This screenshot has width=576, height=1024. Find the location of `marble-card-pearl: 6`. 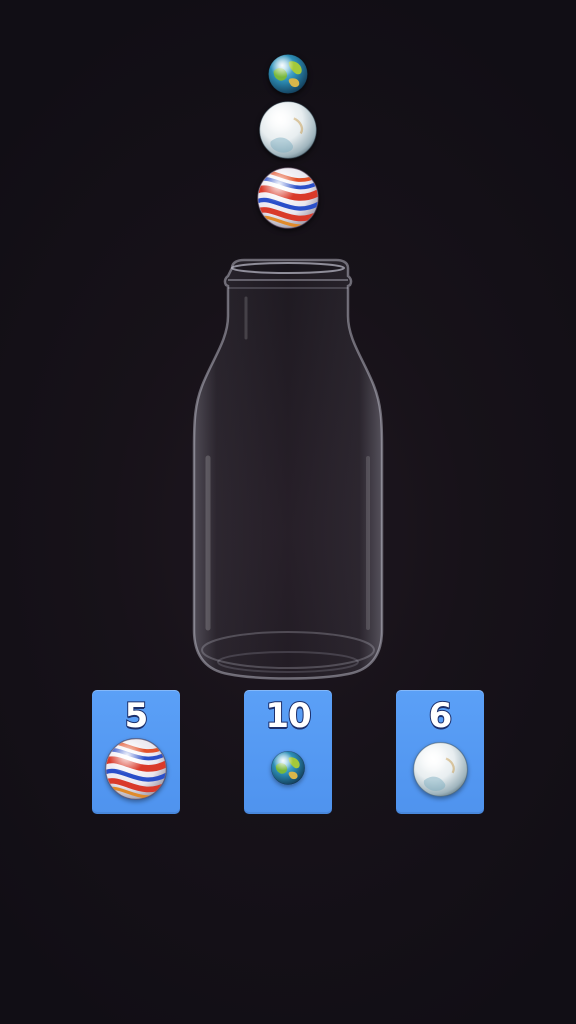

marble-card-pearl: 6 is located at coordinates (440, 752).